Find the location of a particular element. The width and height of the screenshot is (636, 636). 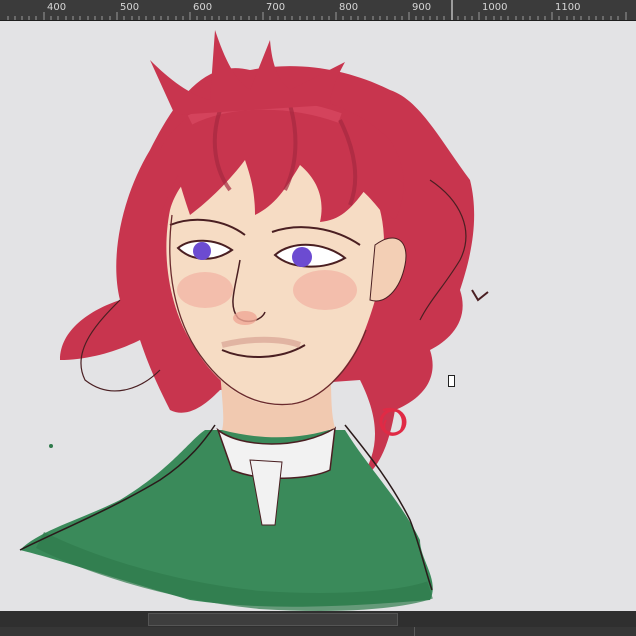

stray-dot is located at coordinates (51, 446).